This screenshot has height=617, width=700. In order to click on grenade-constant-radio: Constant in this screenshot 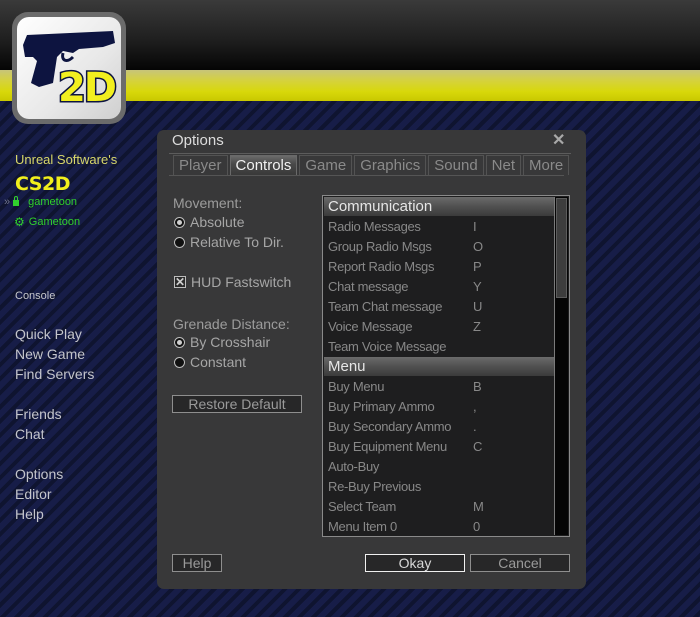, I will do `click(210, 362)`.